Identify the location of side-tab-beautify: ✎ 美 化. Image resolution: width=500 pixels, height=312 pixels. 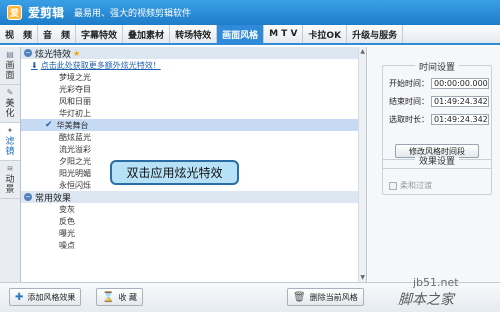
(10, 104).